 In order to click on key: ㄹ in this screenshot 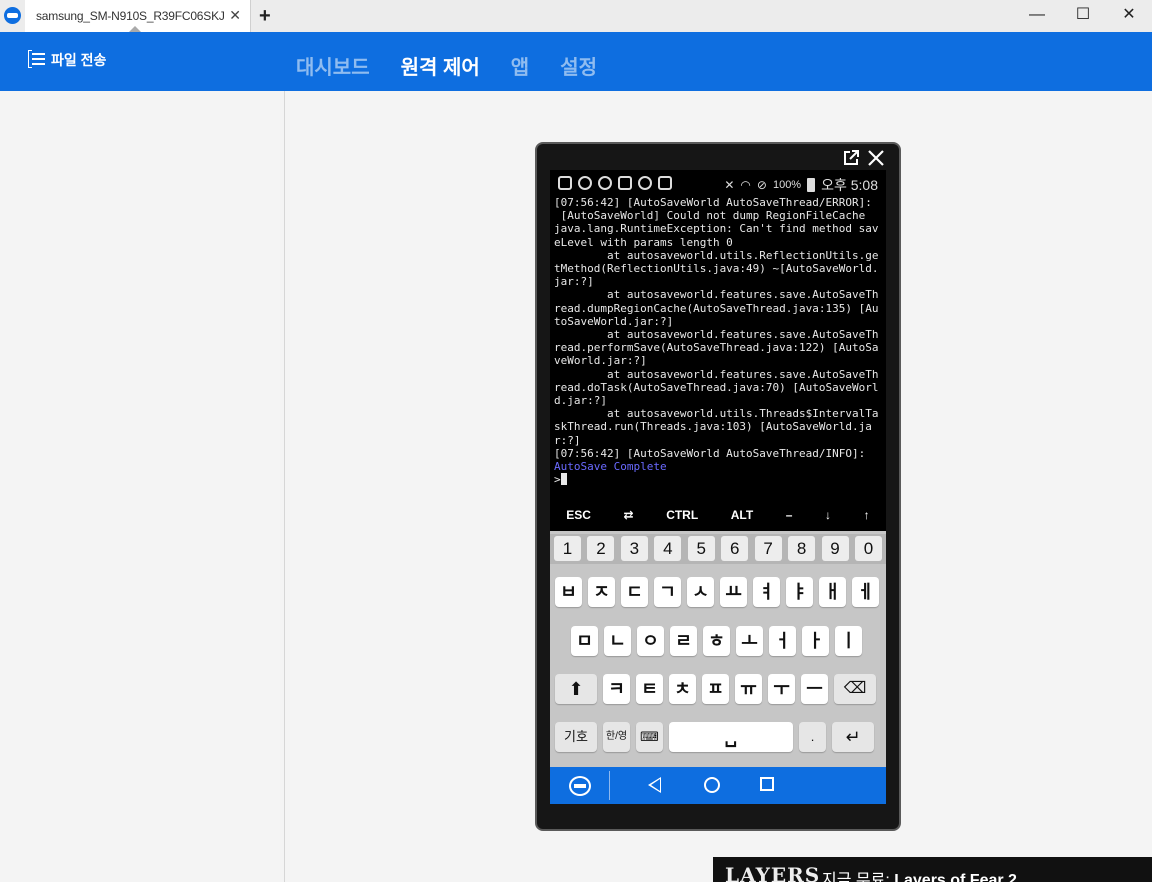, I will do `click(683, 641)`.